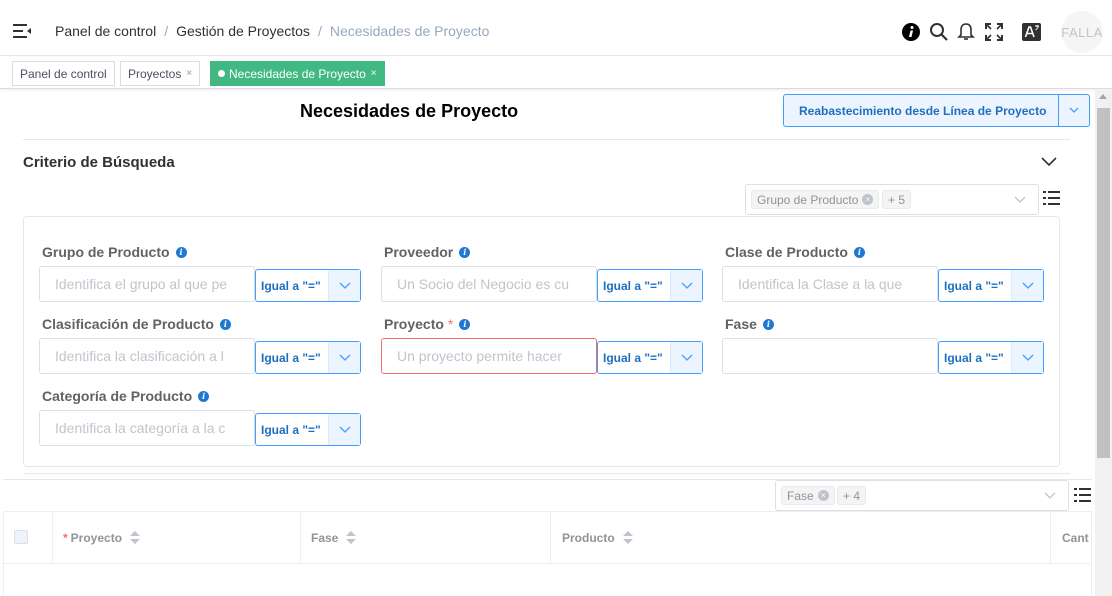  What do you see at coordinates (911, 32) in the screenshot?
I see `info-icon` at bounding box center [911, 32].